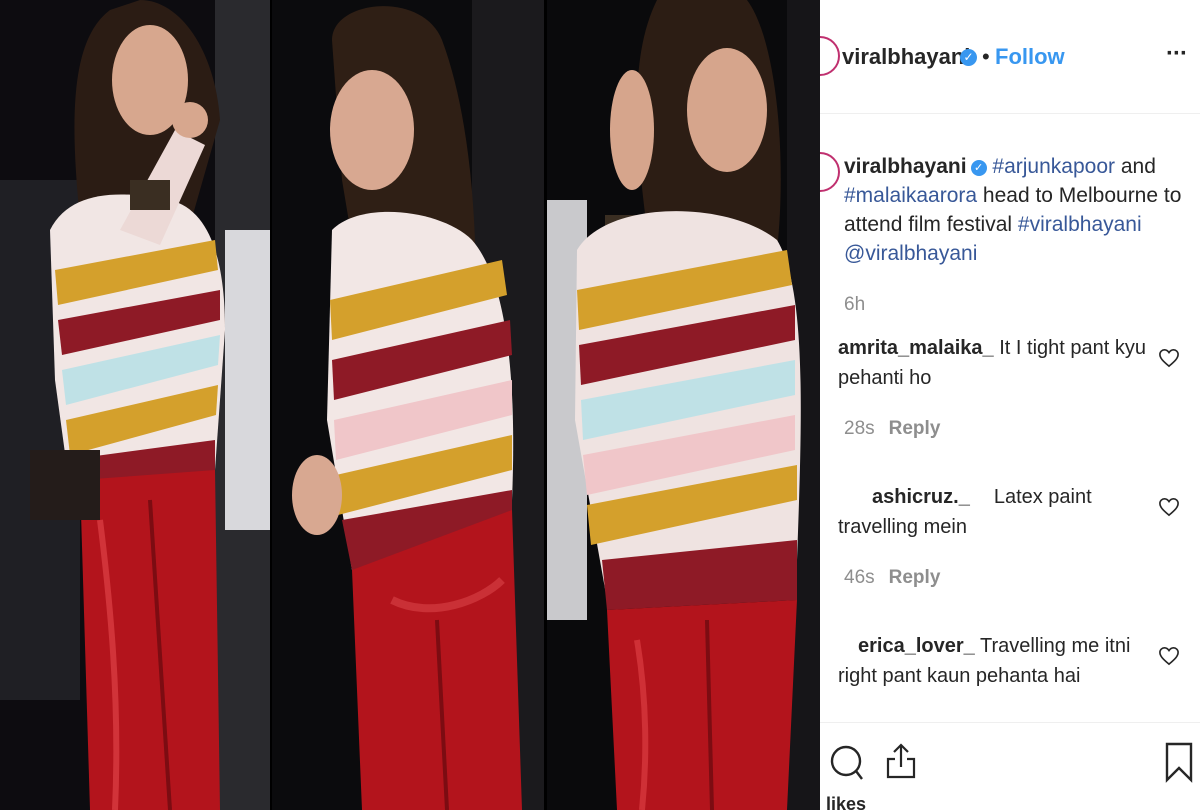 Image resolution: width=1200 pixels, height=810 pixels. I want to click on caption-username: viralbhayani, so click(905, 166).